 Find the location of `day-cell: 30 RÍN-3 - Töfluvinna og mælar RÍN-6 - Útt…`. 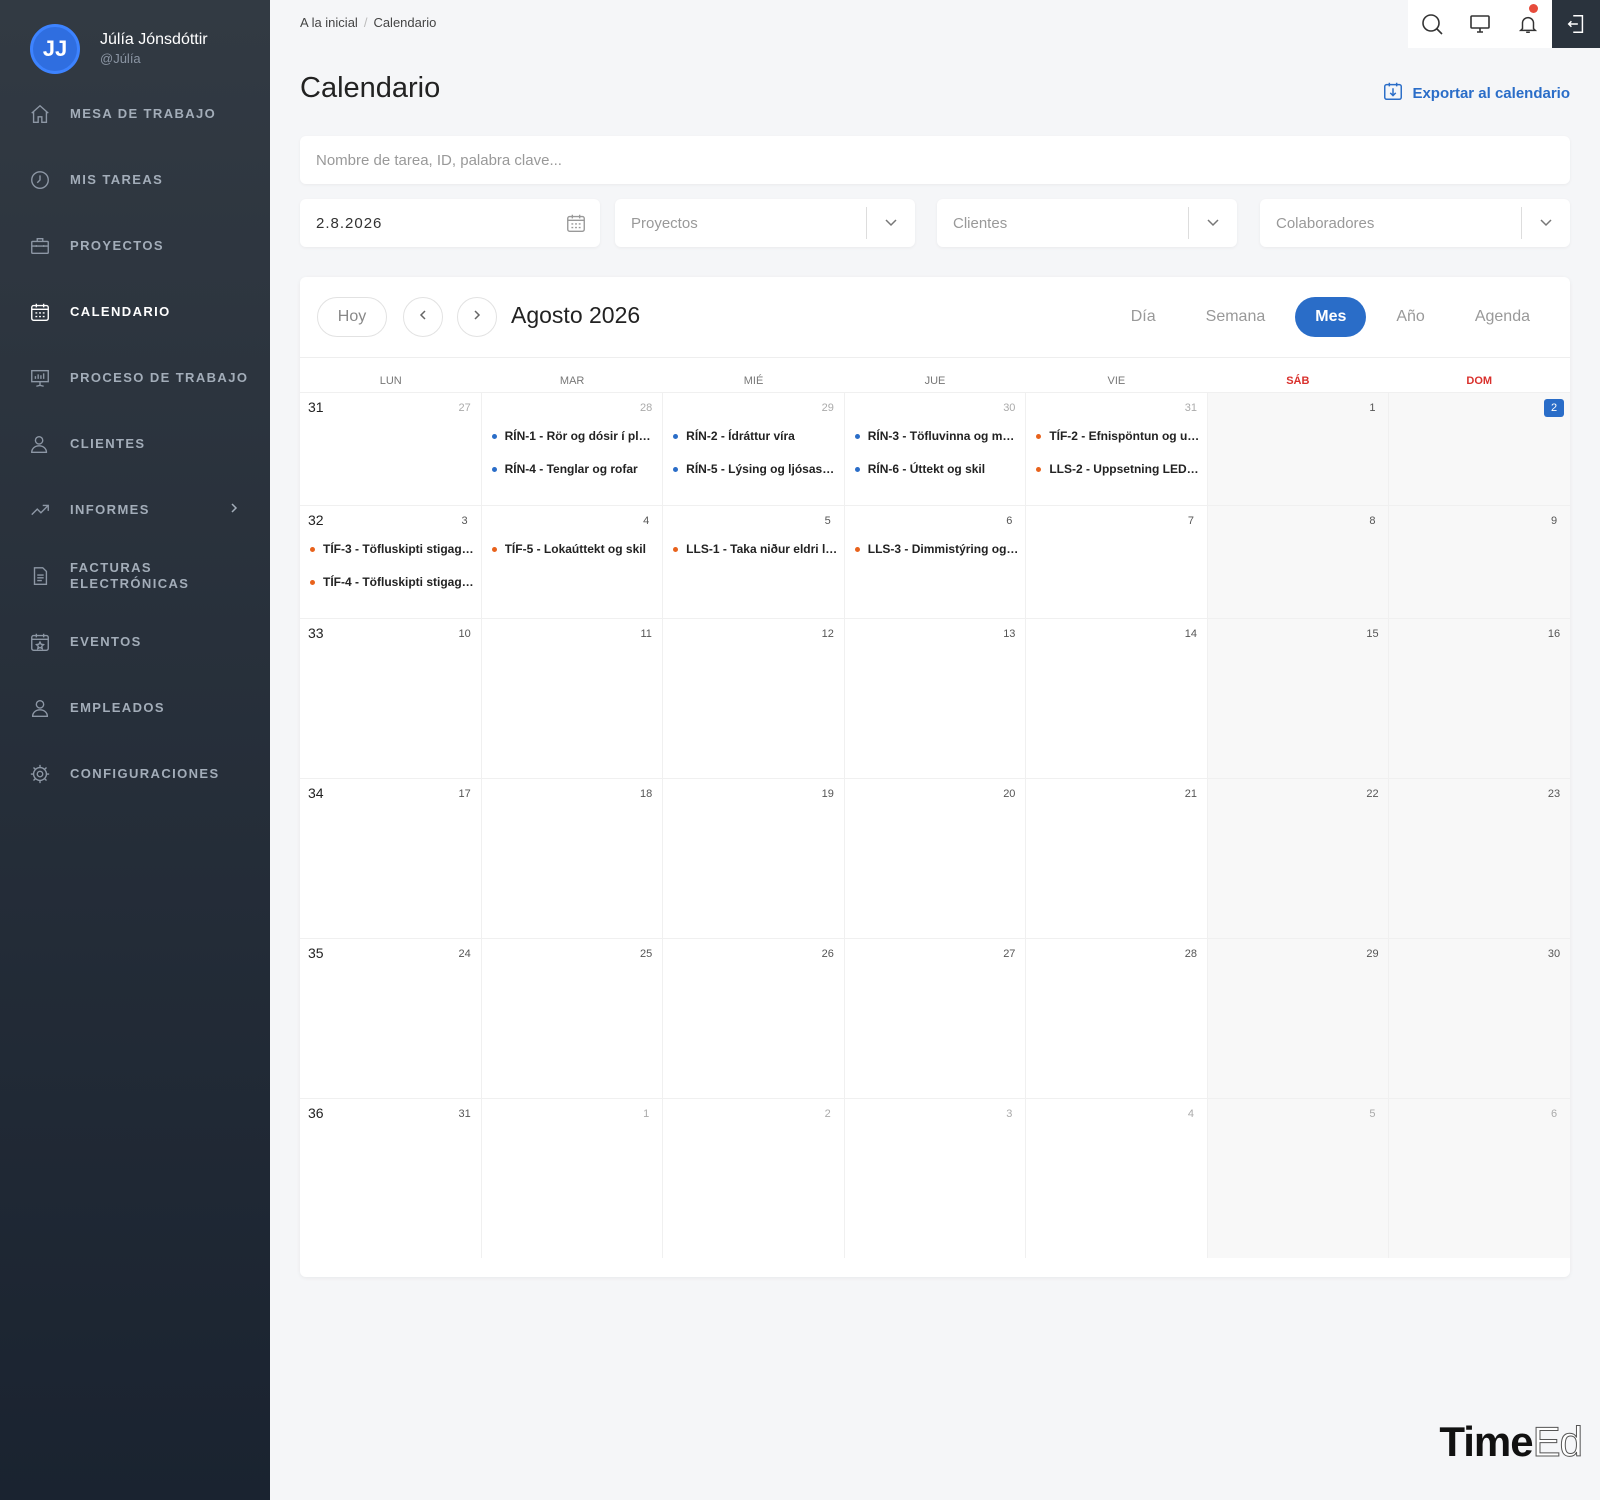

day-cell: 30 RÍN-3 - Töfluvinna og mælar RÍN-6 - Útt… is located at coordinates (936, 449).